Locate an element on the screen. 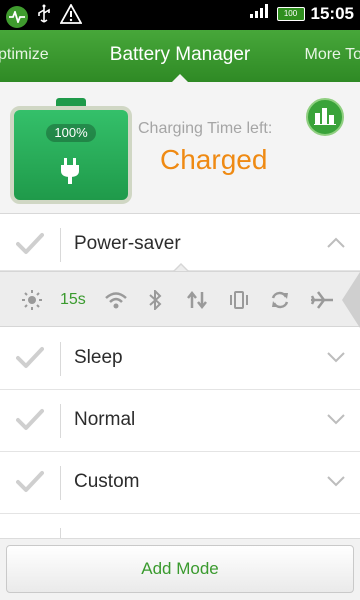  status-notification-icons is located at coordinates (44, 16).